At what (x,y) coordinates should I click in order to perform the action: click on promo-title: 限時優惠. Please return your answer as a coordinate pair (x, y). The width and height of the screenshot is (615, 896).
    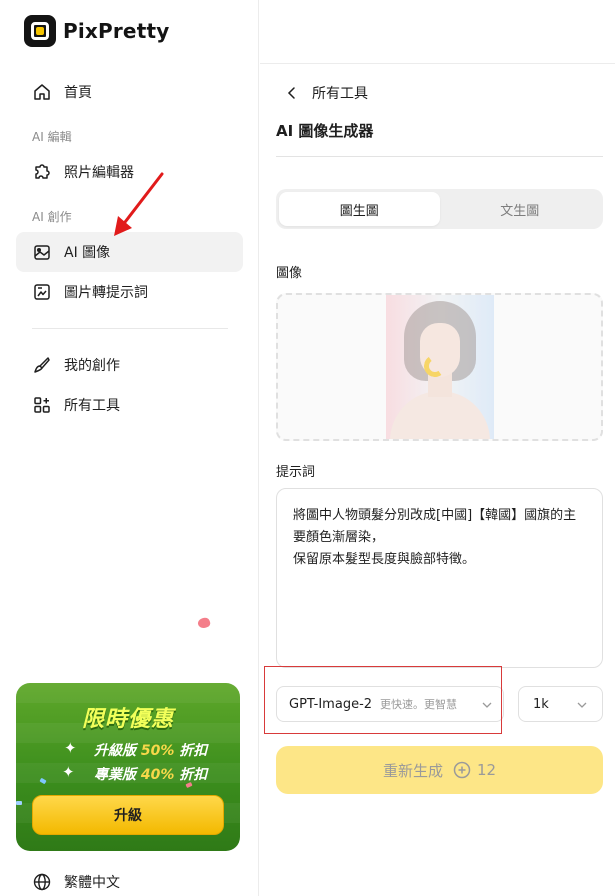
    Looking at the image, I should click on (127, 719).